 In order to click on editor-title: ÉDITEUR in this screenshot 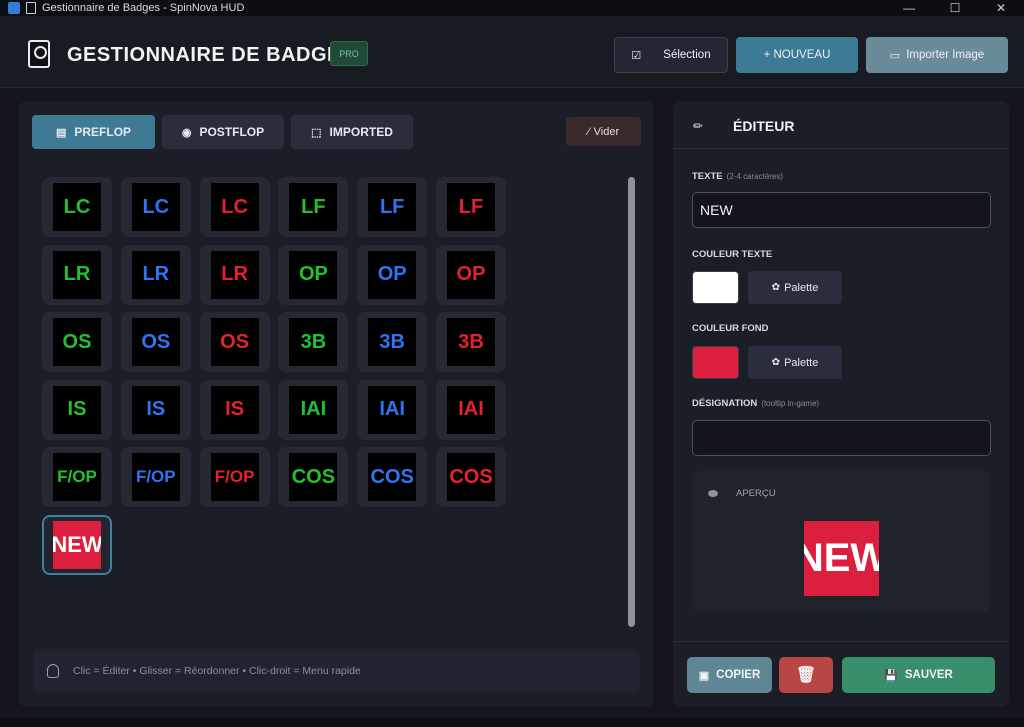, I will do `click(764, 126)`.